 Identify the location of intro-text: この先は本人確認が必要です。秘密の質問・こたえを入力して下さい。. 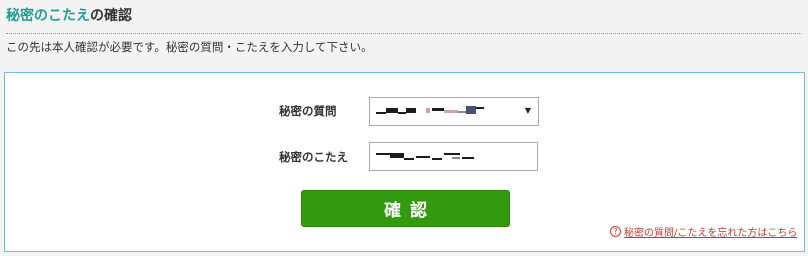
(189, 47).